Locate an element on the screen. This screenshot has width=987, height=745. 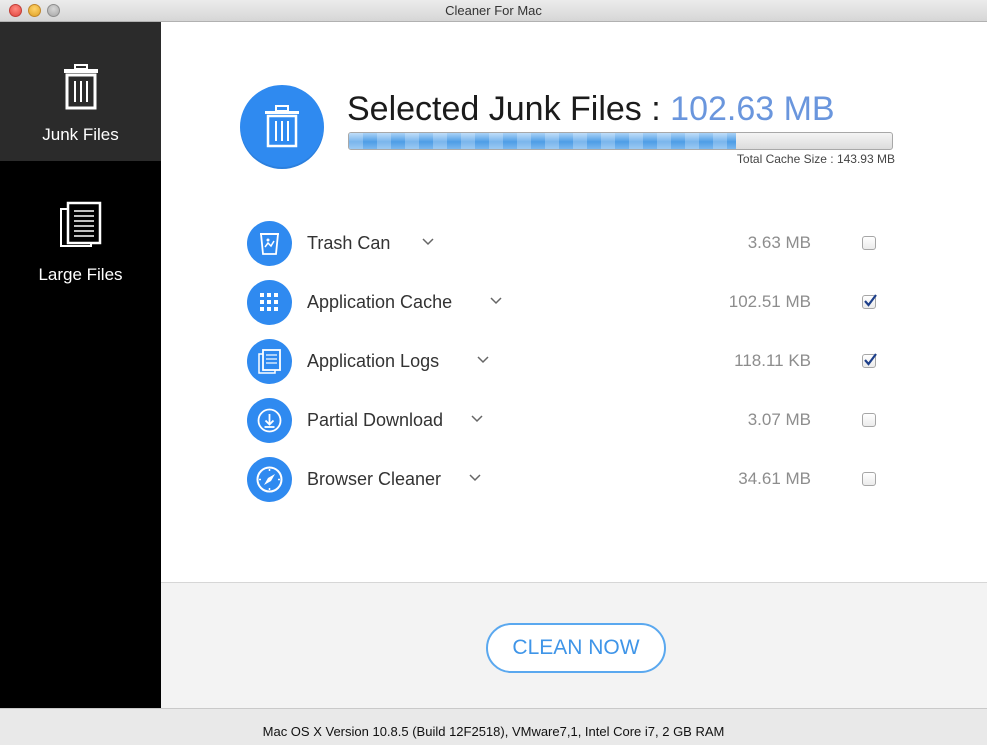
sidebar-item-large-files: Large Files is located at coordinates (80, 230).